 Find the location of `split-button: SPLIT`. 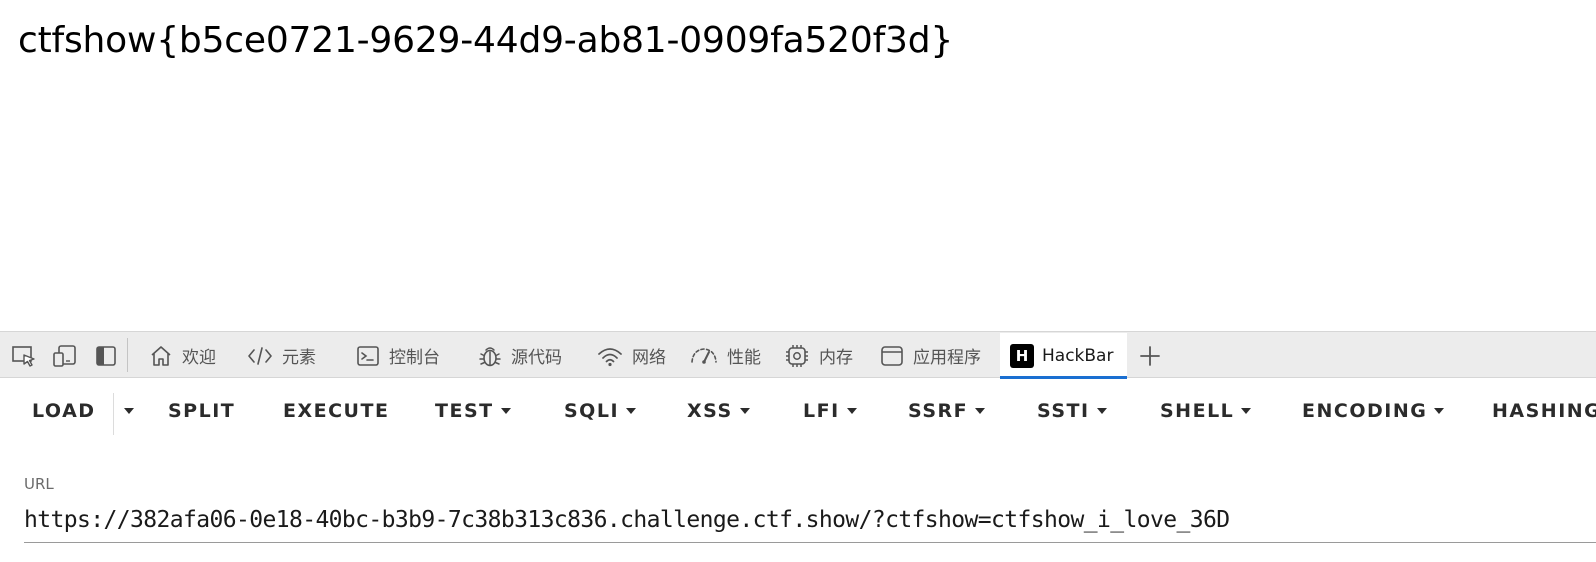

split-button: SPLIT is located at coordinates (201, 411).